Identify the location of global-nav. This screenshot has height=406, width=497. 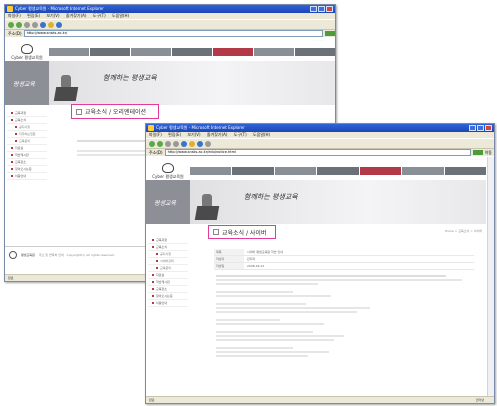
(192, 52).